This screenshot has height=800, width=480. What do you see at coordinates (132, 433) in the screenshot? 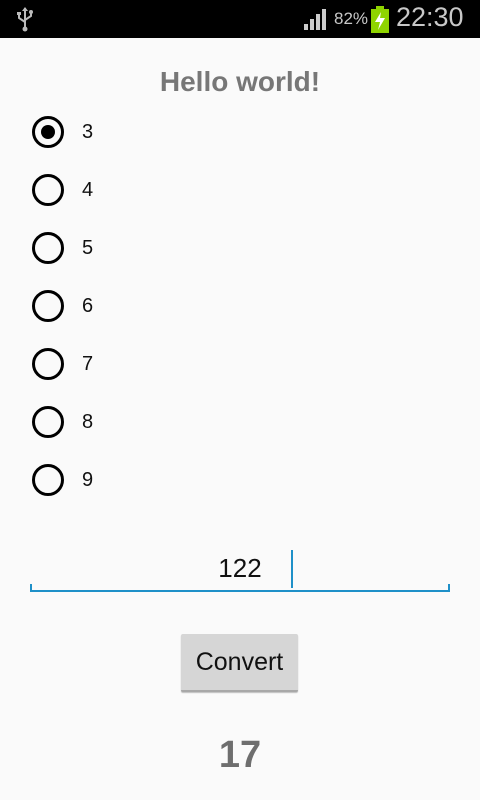
I see `radio-option-8: 8` at bounding box center [132, 433].